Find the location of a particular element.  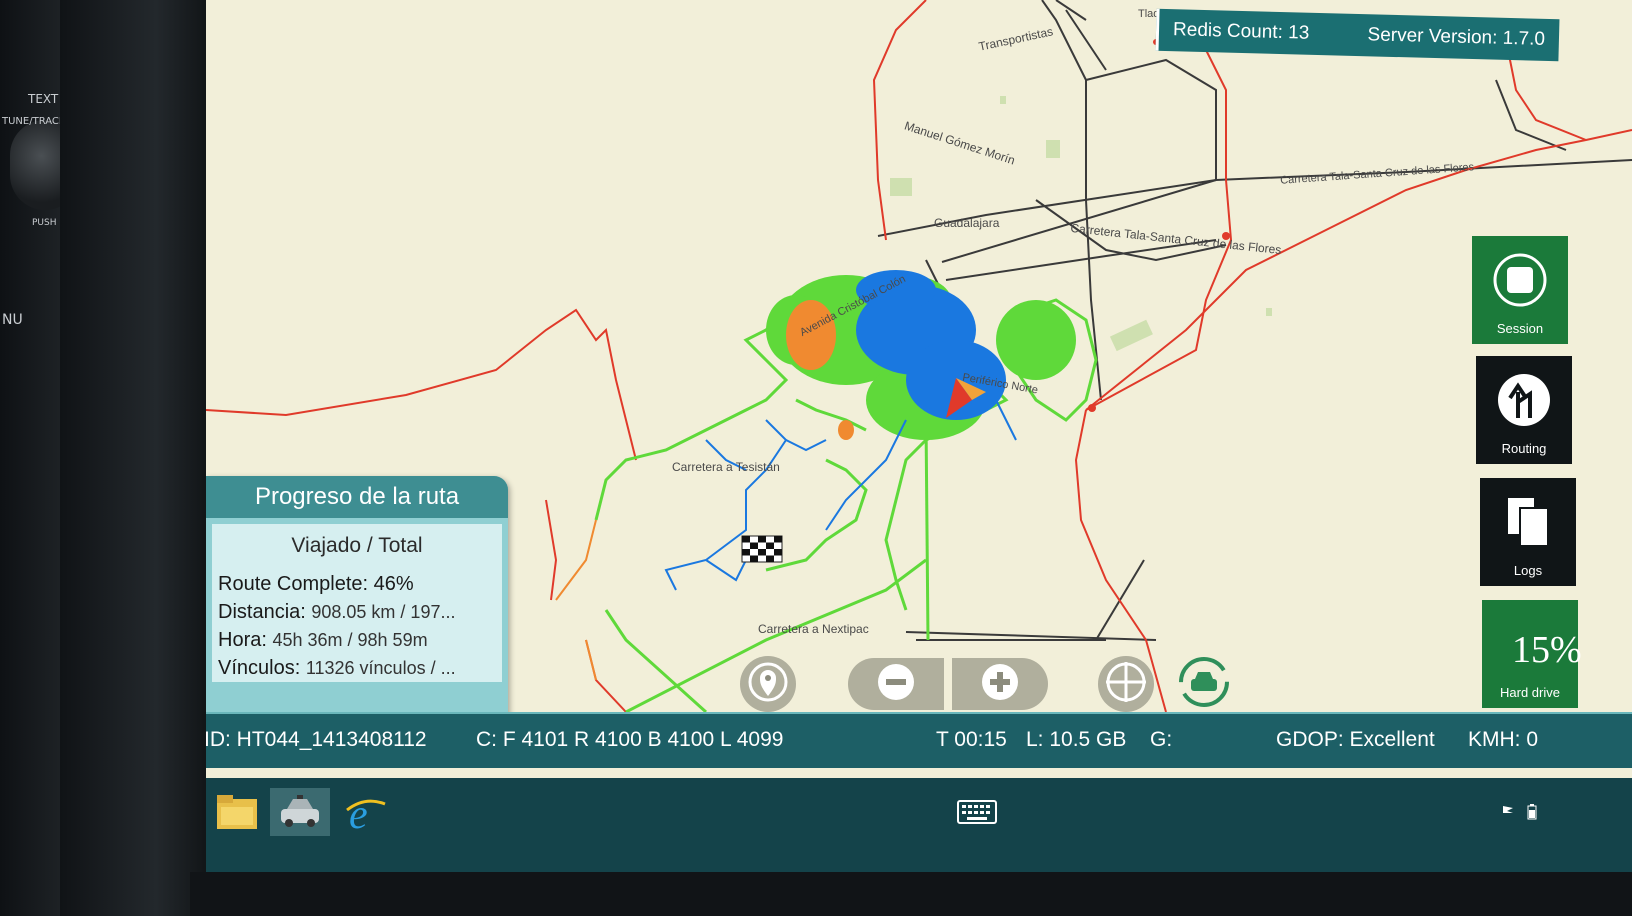

minus-icon is located at coordinates (896, 684).